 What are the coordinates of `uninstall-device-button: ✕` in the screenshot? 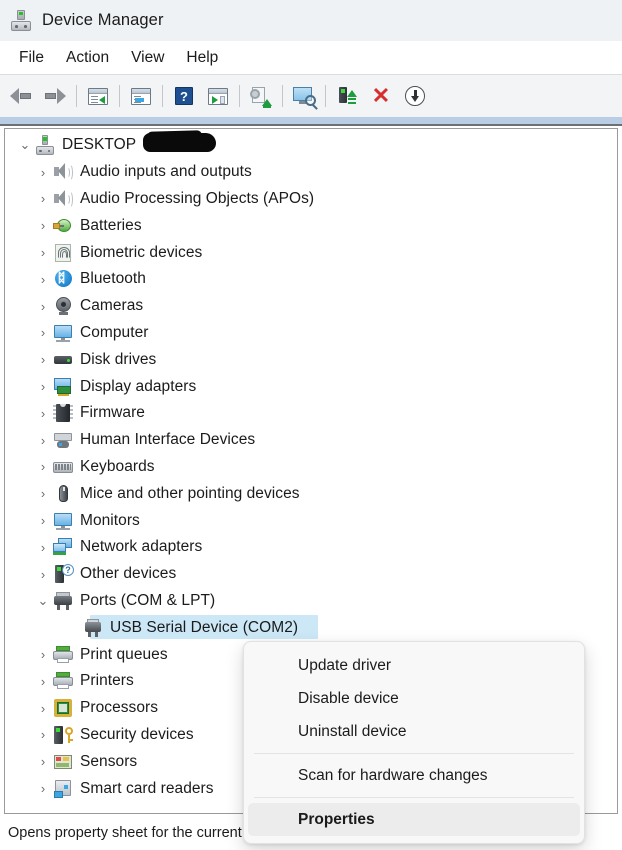 It's located at (381, 96).